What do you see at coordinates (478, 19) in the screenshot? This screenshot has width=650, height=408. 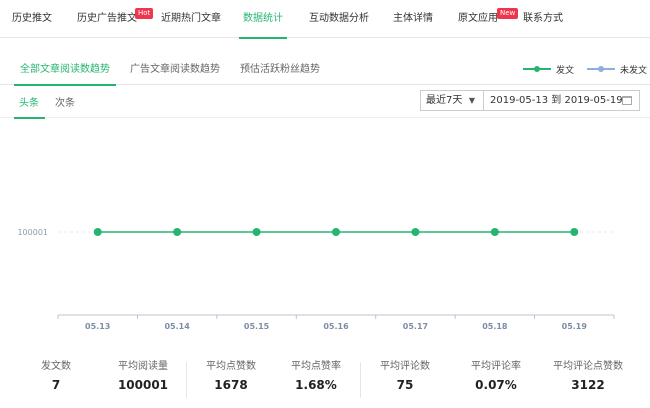 I see `nav-original-apps: 原文应用` at bounding box center [478, 19].